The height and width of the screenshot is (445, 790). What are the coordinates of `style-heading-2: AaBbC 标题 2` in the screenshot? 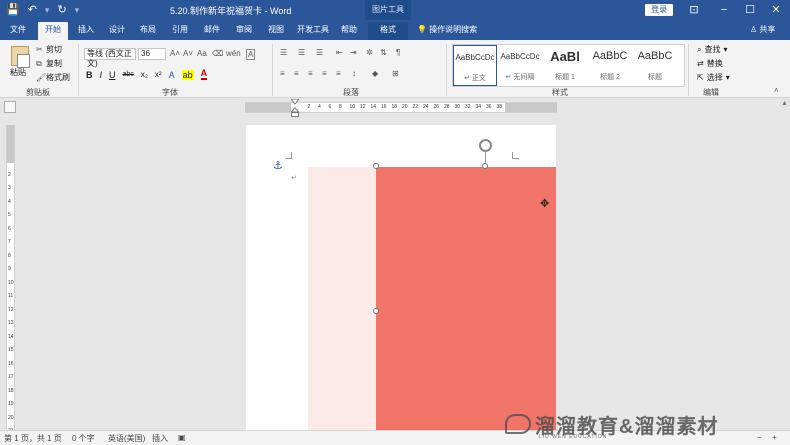 It's located at (610, 65).